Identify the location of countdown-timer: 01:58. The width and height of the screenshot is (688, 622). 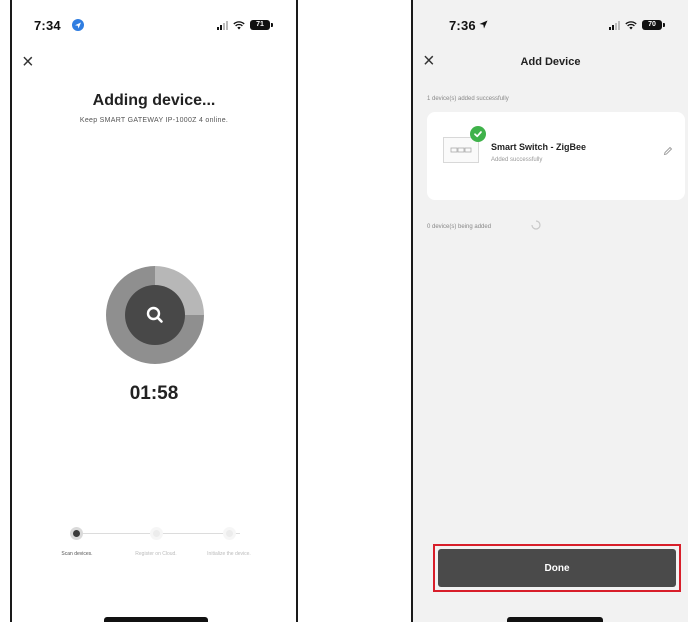
(154, 393).